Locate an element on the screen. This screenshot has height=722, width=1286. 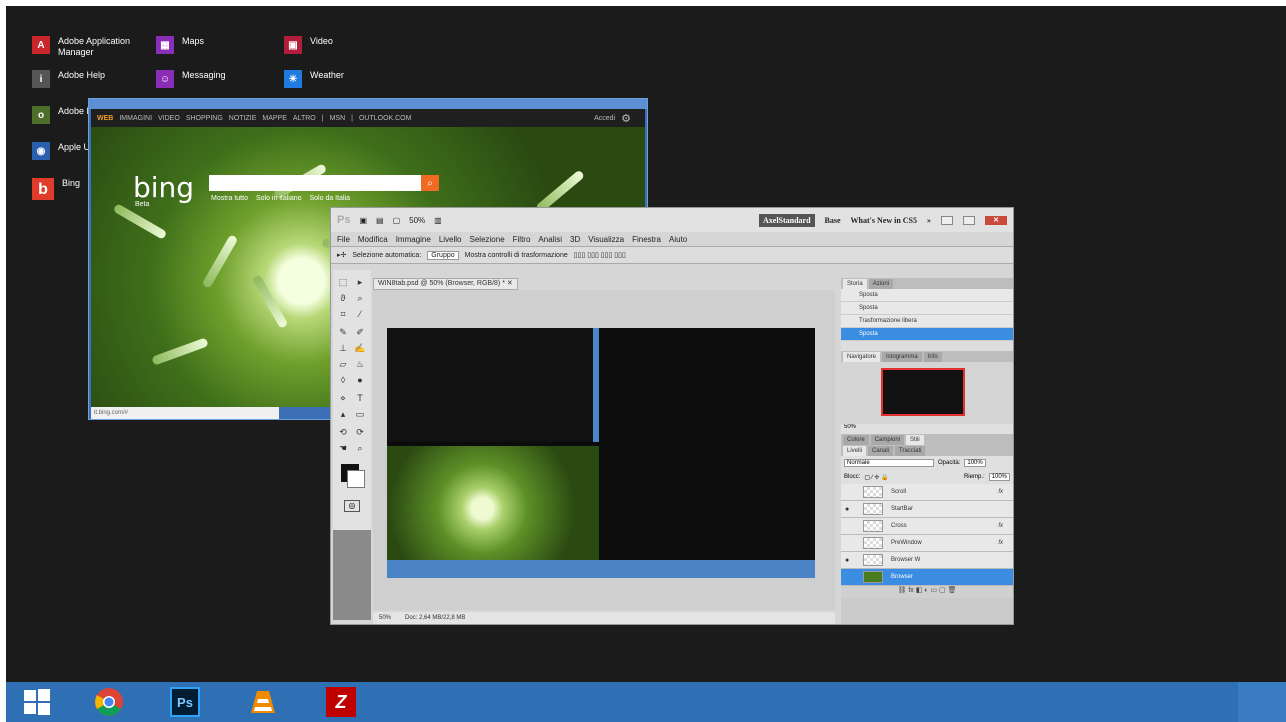
tab-livelli: Livelli is located at coordinates (855, 451).